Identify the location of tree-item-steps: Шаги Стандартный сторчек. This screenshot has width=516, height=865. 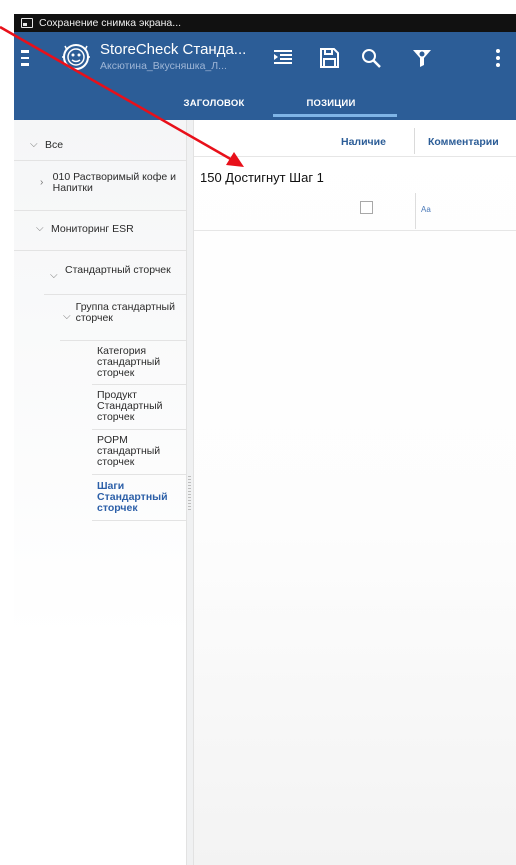
(140, 497).